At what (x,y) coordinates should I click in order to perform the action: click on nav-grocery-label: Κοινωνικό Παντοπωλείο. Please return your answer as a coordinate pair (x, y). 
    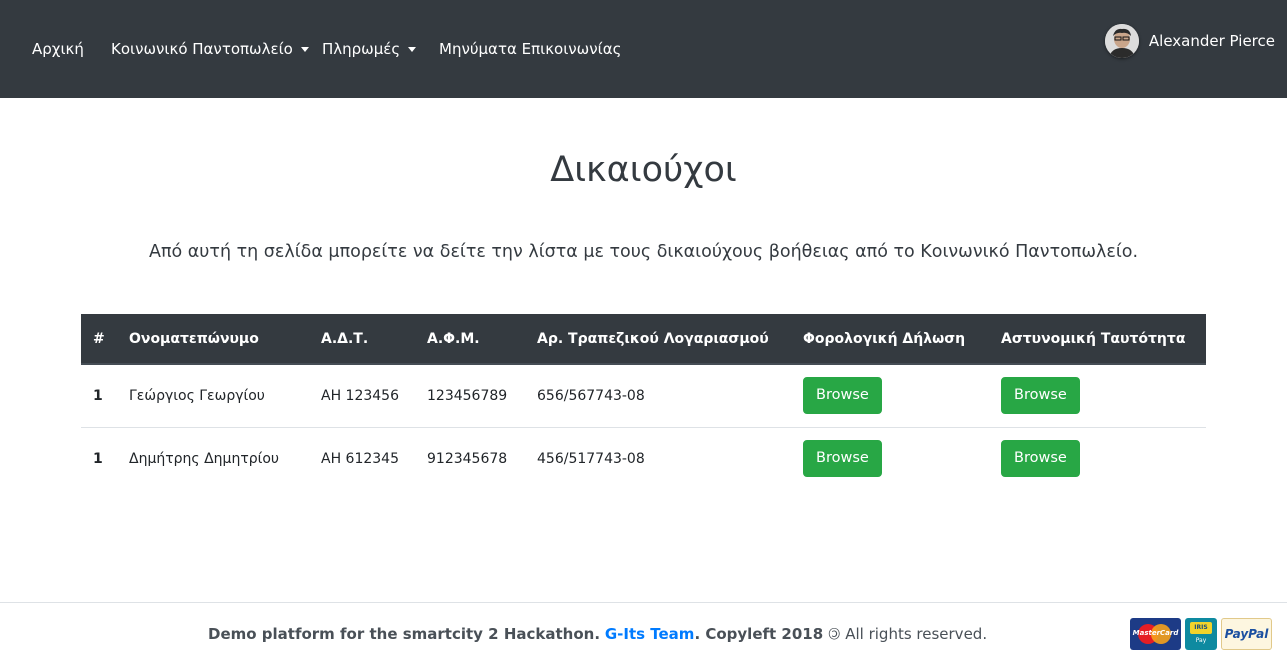
    Looking at the image, I should click on (202, 49).